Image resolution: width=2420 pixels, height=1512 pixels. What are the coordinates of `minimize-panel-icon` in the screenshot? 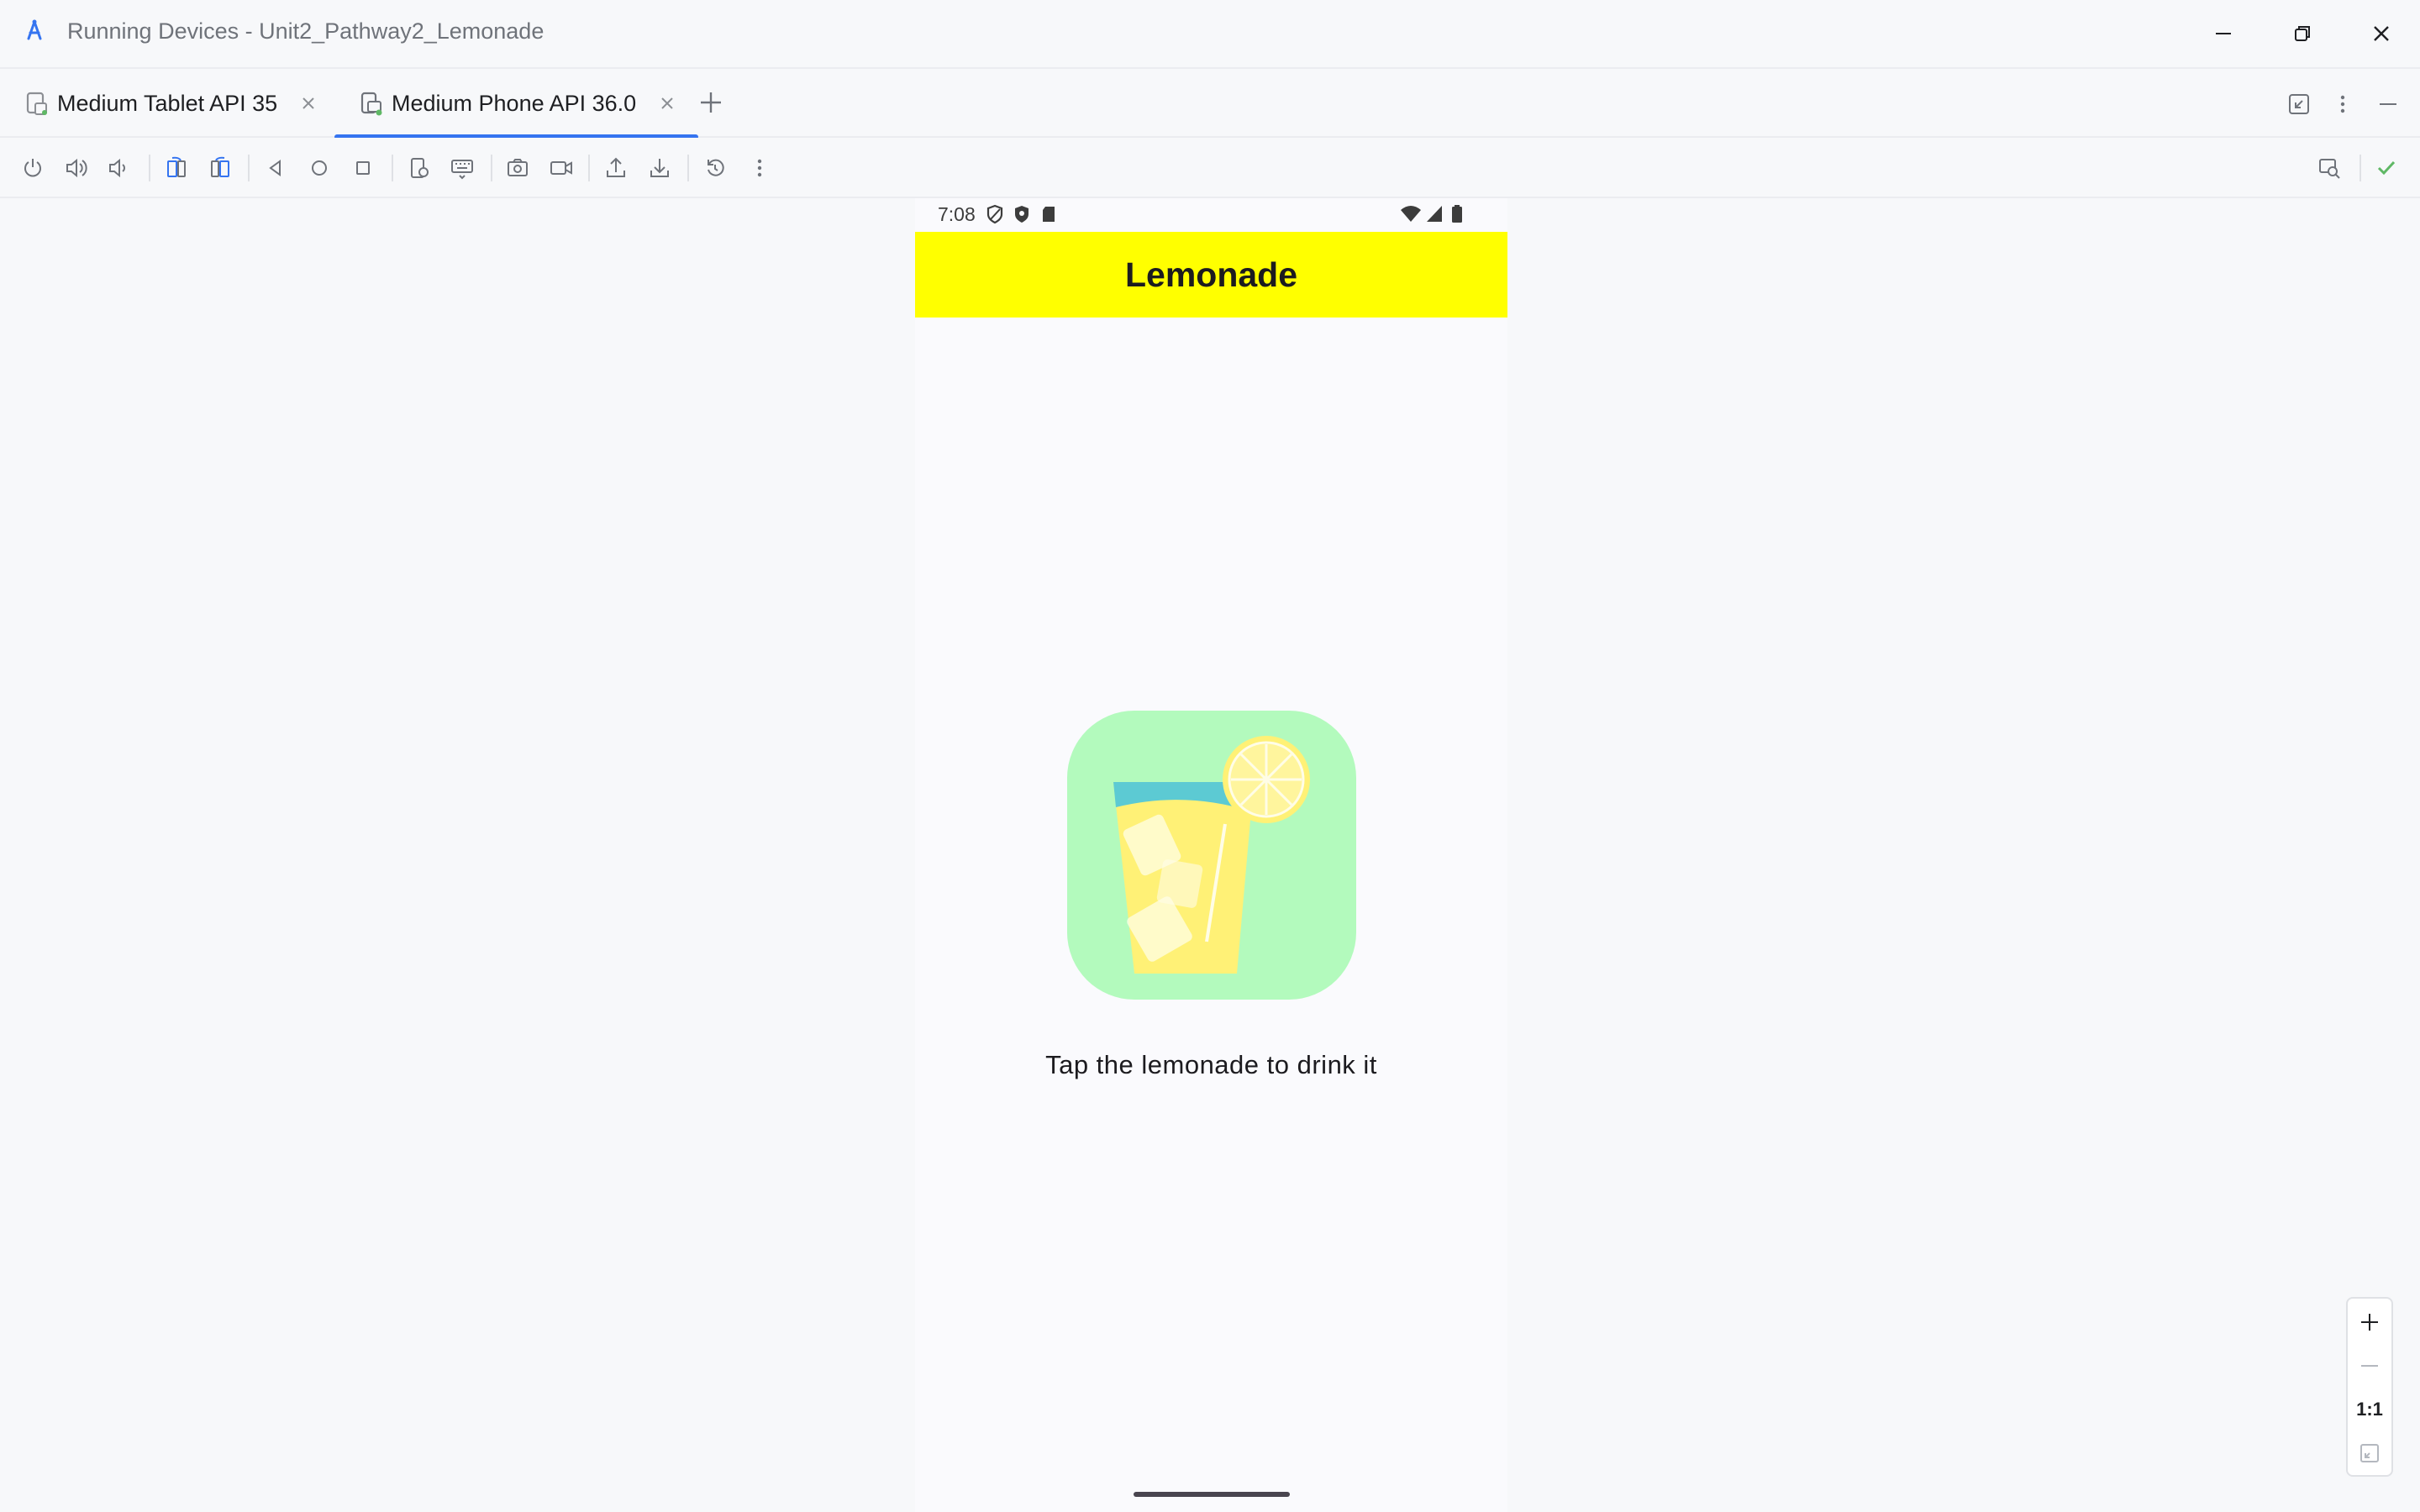 It's located at (2388, 104).